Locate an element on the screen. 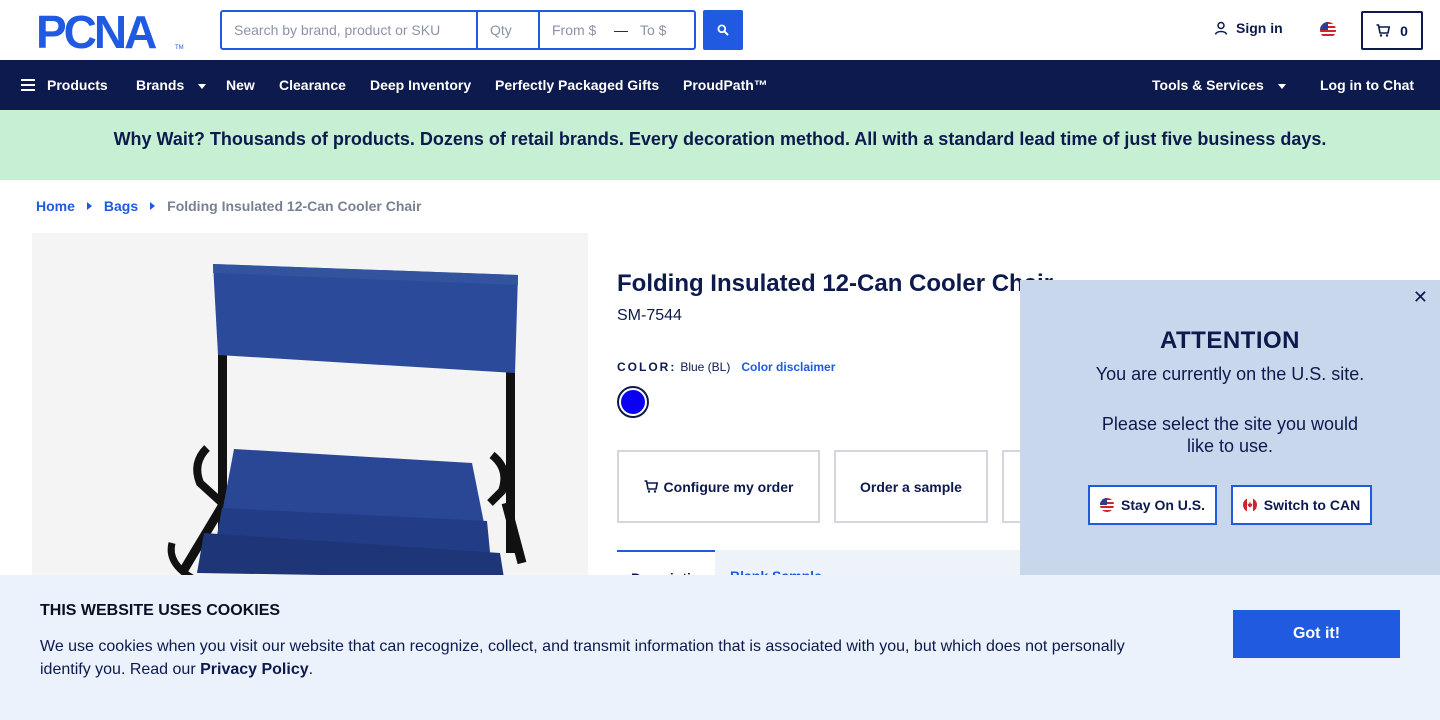 The width and height of the screenshot is (1440, 720). configure-order-label: Configure my order is located at coordinates (728, 486).